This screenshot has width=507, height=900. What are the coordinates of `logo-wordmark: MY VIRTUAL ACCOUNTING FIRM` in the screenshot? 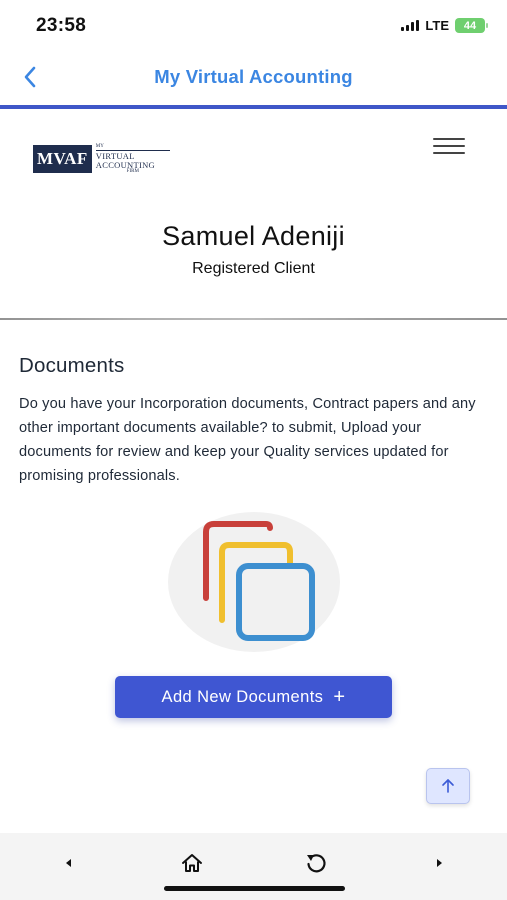 It's located at (132, 159).